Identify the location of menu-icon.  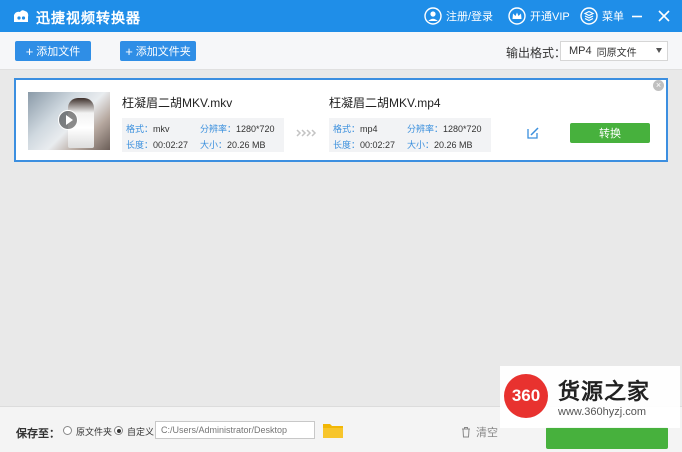
(589, 16).